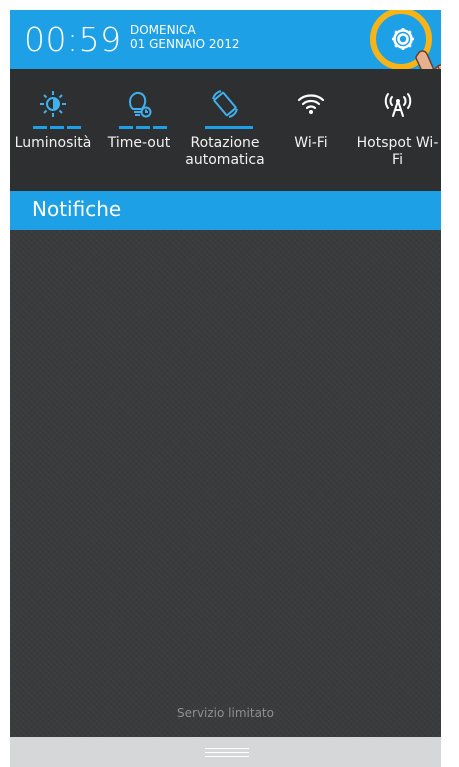 This screenshot has height=767, width=459. What do you see at coordinates (225, 713) in the screenshot?
I see `service-status: Servizio limitato` at bounding box center [225, 713].